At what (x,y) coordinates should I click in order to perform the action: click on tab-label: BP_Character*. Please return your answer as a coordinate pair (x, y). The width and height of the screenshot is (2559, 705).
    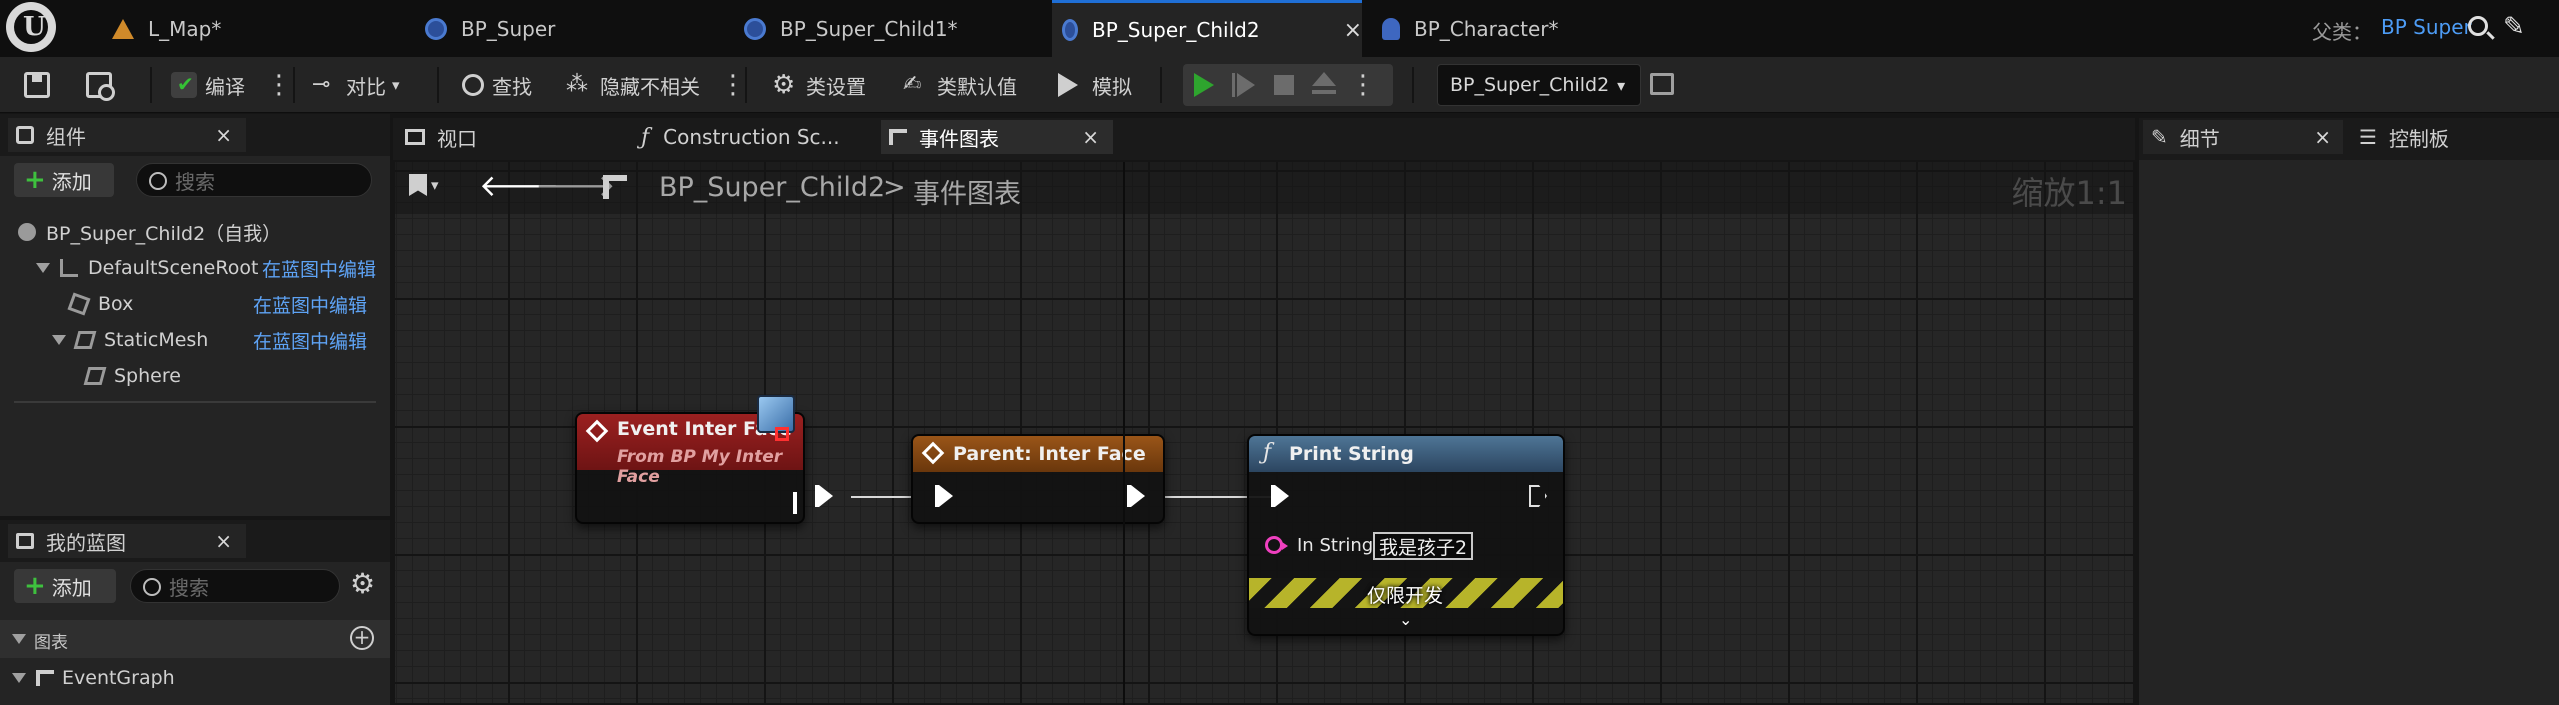
    Looking at the image, I should click on (1486, 28).